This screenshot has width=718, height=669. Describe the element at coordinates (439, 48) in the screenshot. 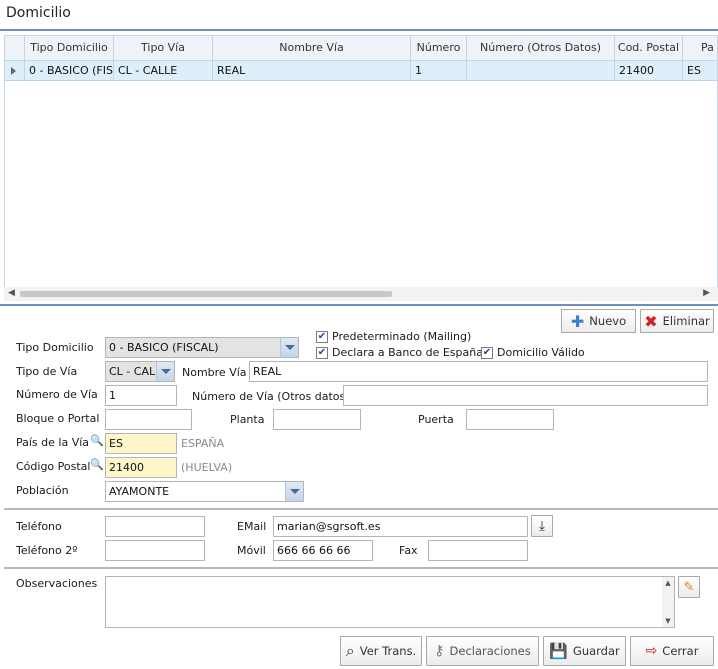

I see `column-header: Número` at that location.